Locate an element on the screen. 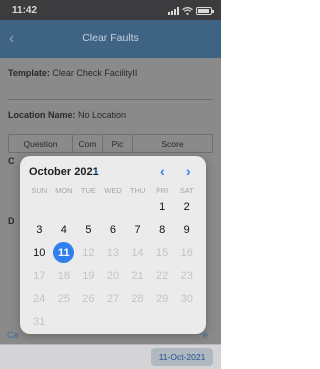  calendar-day-selected: 11 is located at coordinates (64, 252).